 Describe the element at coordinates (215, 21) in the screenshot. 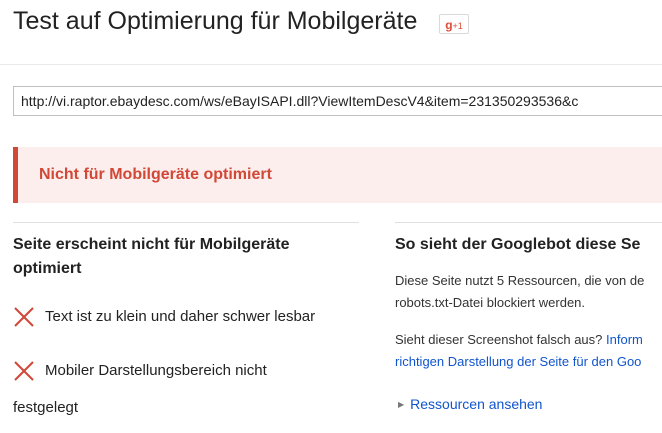

I see `page-title: Test auf Optimierung für Mobilgeräte` at that location.